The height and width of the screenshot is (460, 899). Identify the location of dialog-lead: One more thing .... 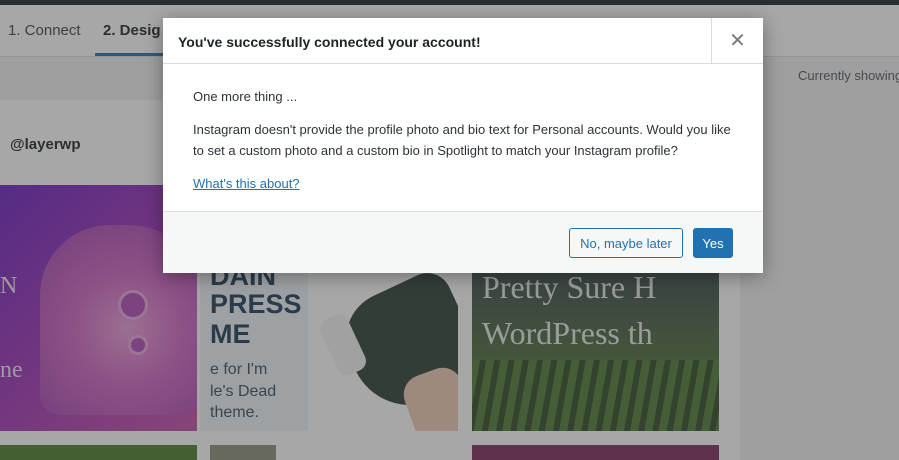
(245, 96).